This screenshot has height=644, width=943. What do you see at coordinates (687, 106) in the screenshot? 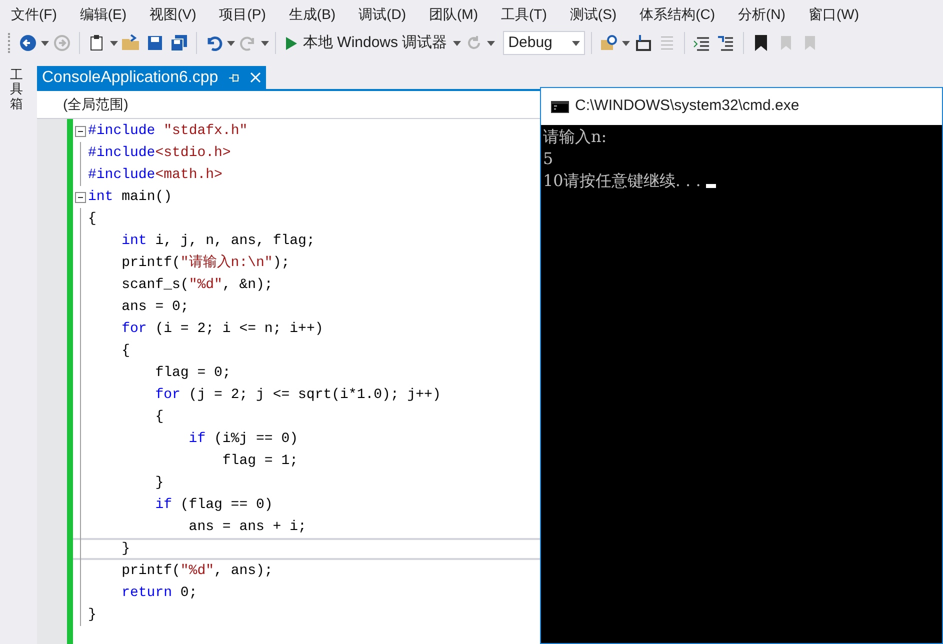
I see `console-title: C:\WINDOWS\system32\cmd.exe` at bounding box center [687, 106].